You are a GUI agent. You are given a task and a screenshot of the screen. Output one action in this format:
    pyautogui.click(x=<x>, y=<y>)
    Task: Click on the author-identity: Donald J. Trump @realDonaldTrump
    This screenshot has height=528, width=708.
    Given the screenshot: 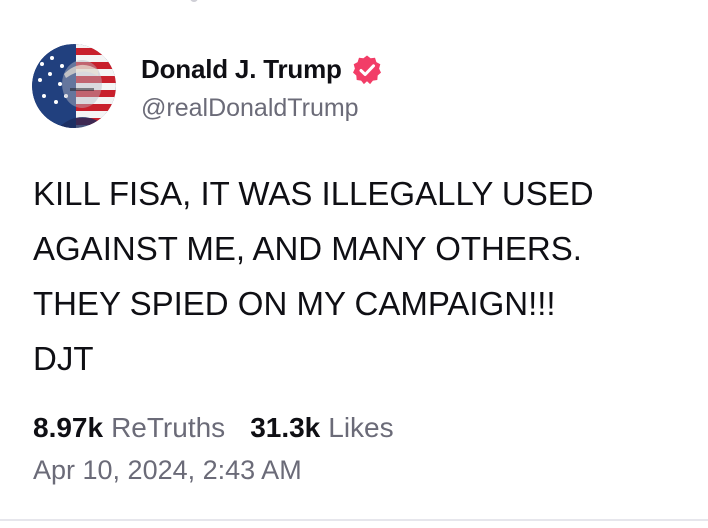 What is the action you would take?
    pyautogui.click(x=262, y=86)
    